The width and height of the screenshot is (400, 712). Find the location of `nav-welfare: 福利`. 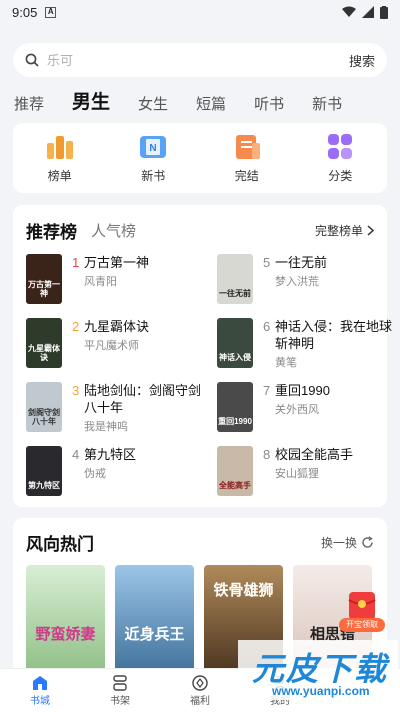

nav-welfare: 福利 is located at coordinates (200, 690).